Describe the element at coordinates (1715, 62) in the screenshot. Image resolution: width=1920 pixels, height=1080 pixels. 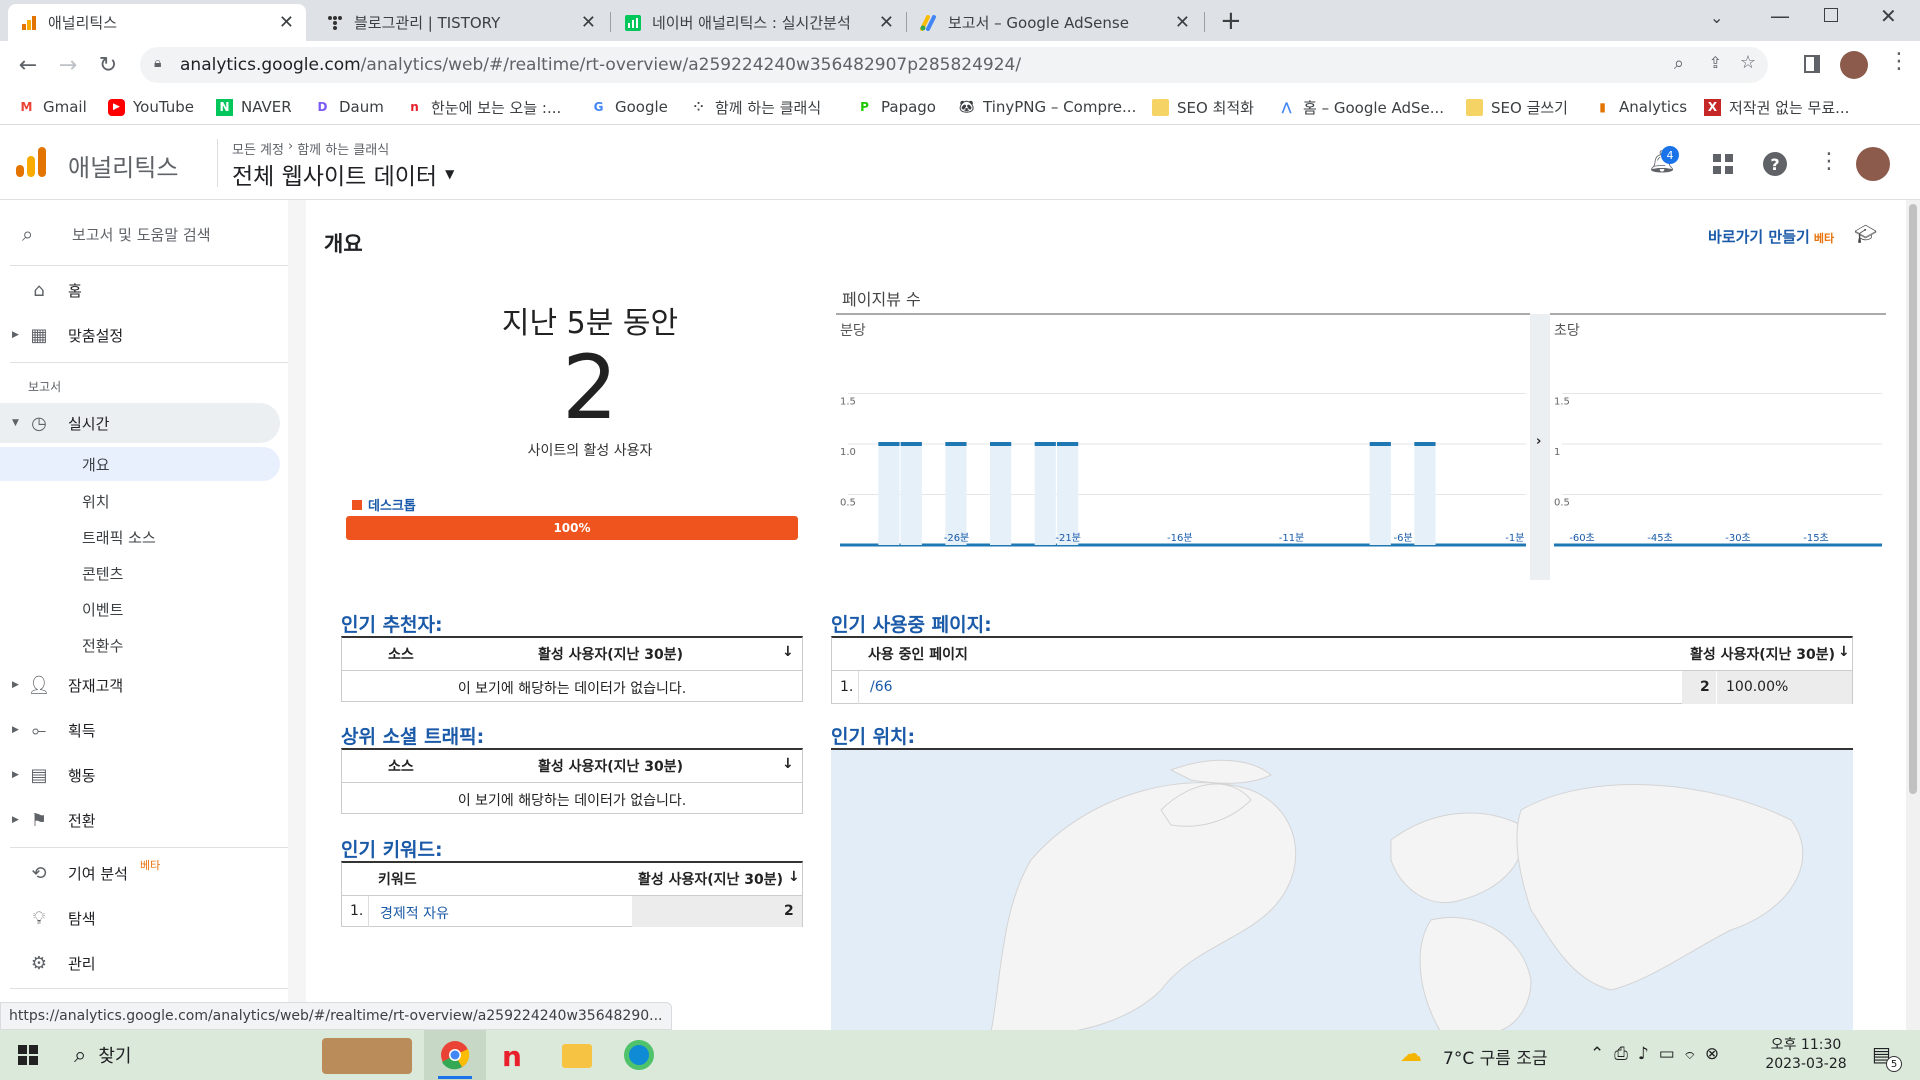
I see `share-icon: ⇪` at that location.